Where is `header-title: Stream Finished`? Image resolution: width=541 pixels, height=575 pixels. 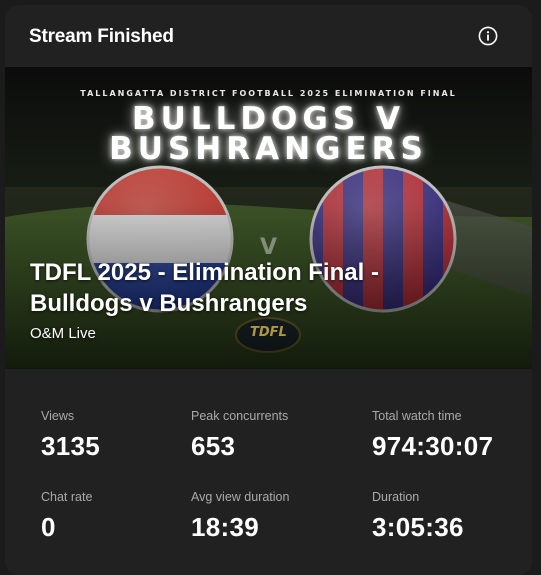 header-title: Stream Finished is located at coordinates (101, 36).